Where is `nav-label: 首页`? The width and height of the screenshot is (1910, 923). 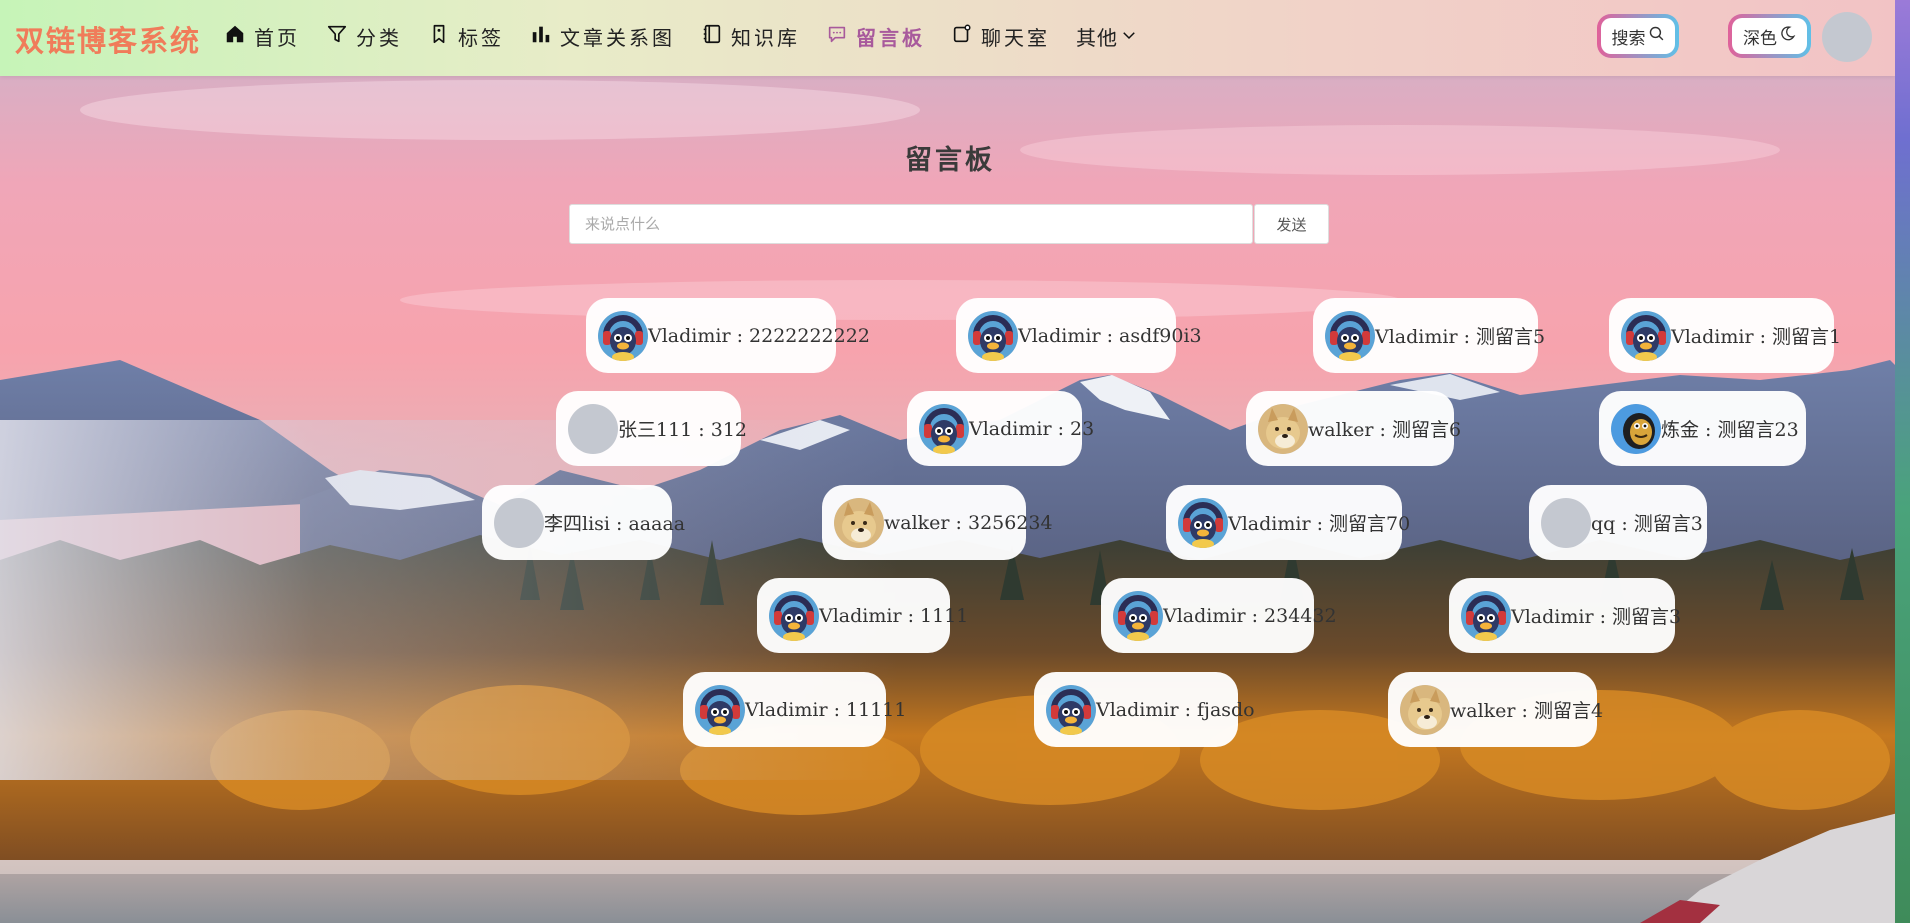 nav-label: 首页 is located at coordinates (277, 38).